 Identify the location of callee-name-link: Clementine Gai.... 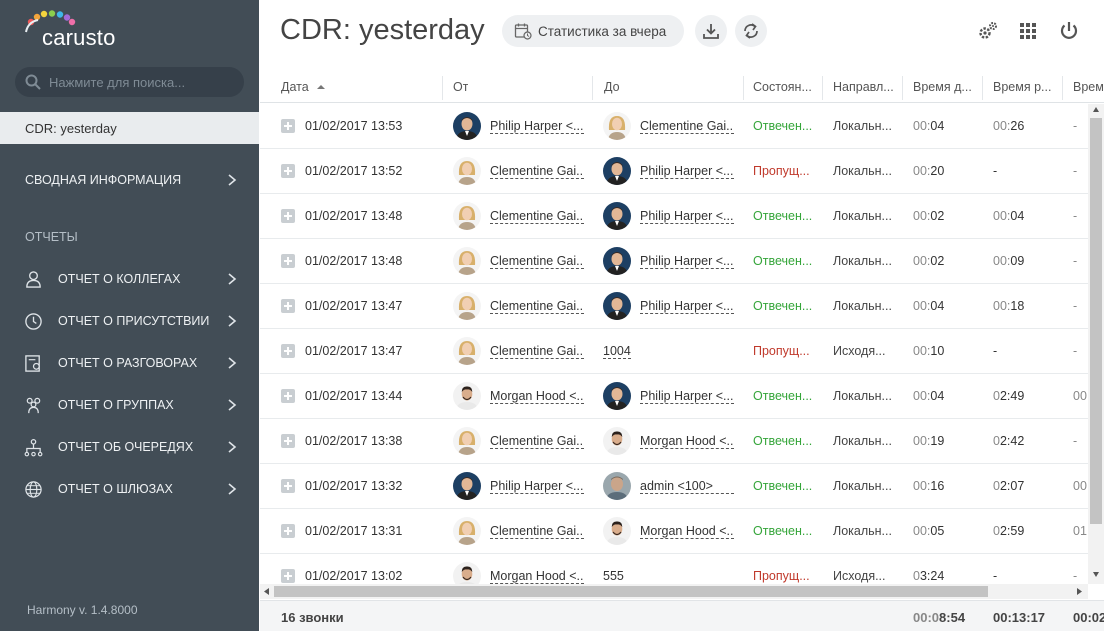
(687, 126).